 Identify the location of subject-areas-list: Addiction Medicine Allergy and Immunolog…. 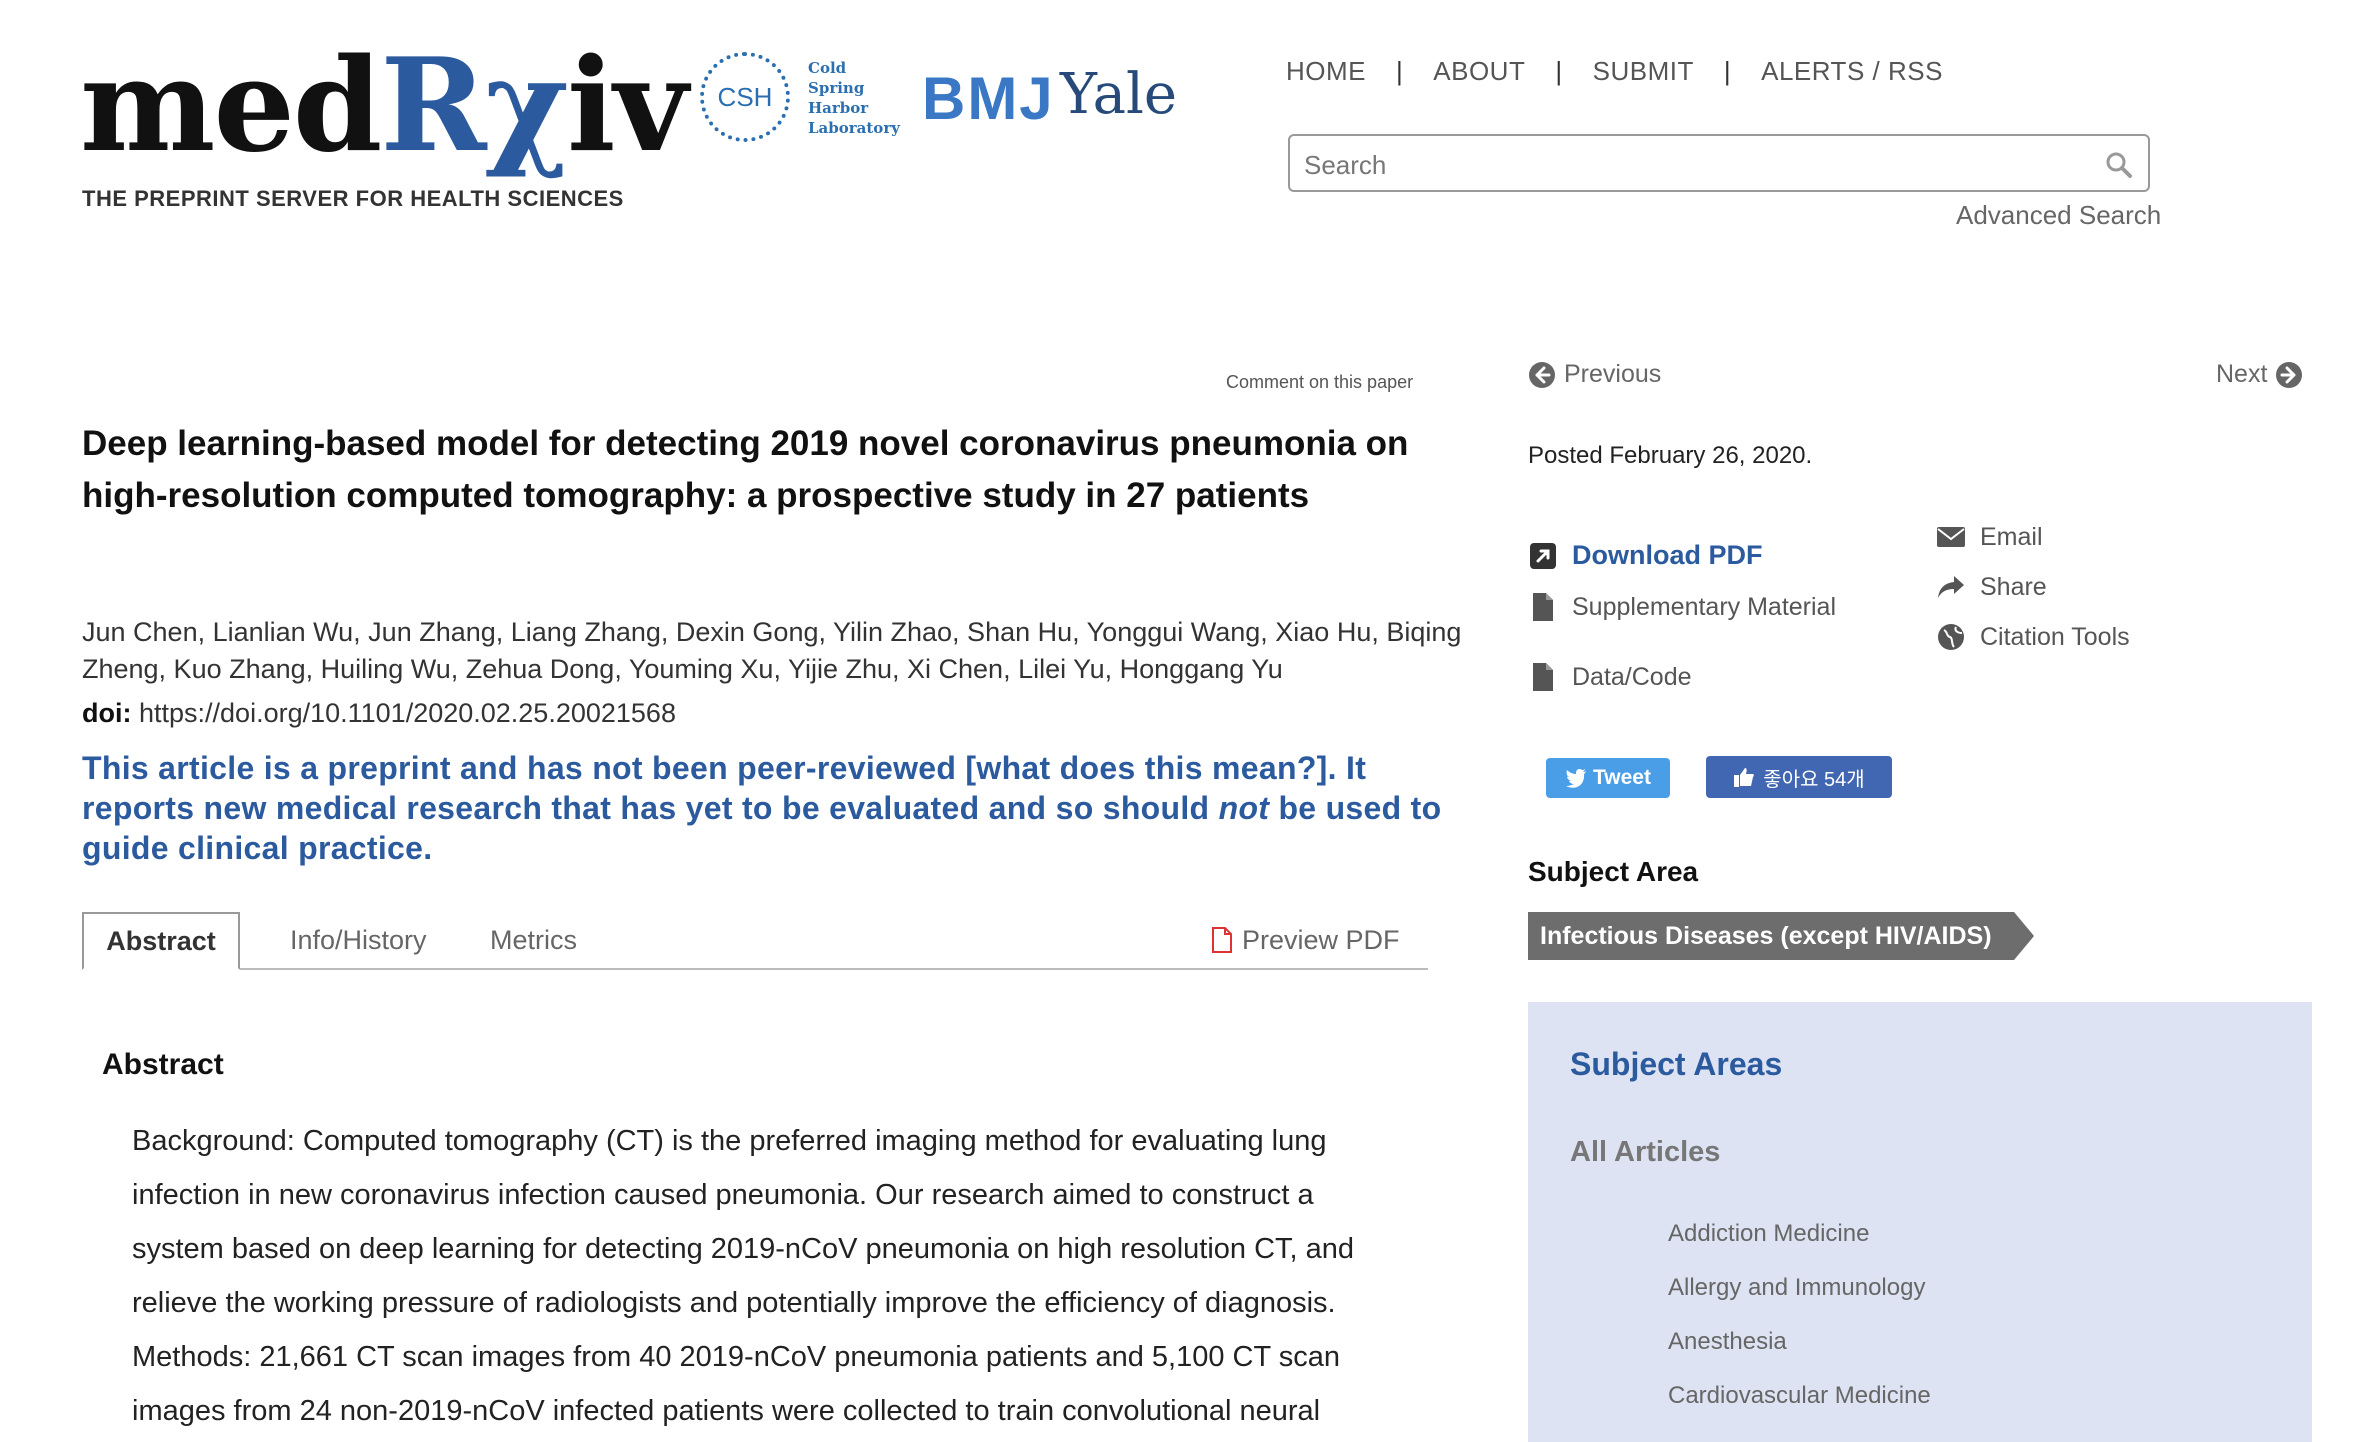
(1799, 1324).